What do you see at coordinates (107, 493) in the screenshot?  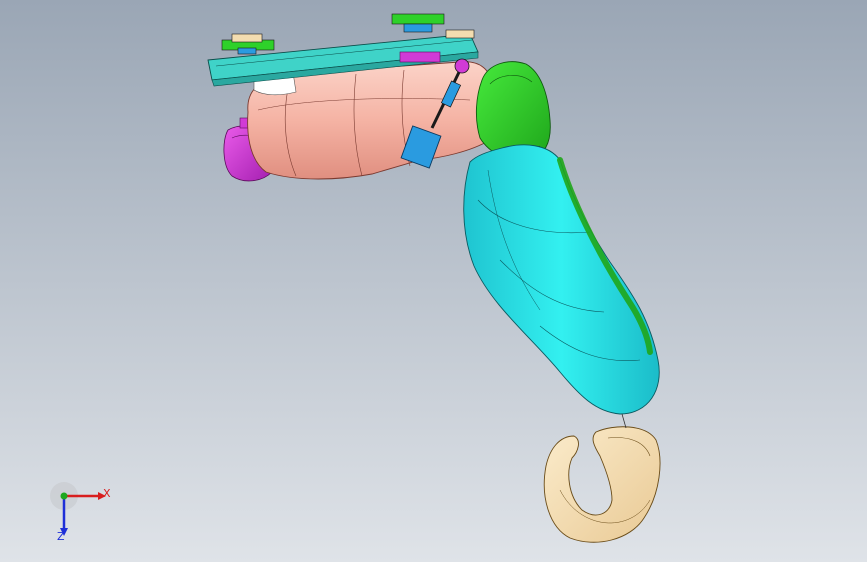 I see `x-axis-label: X` at bounding box center [107, 493].